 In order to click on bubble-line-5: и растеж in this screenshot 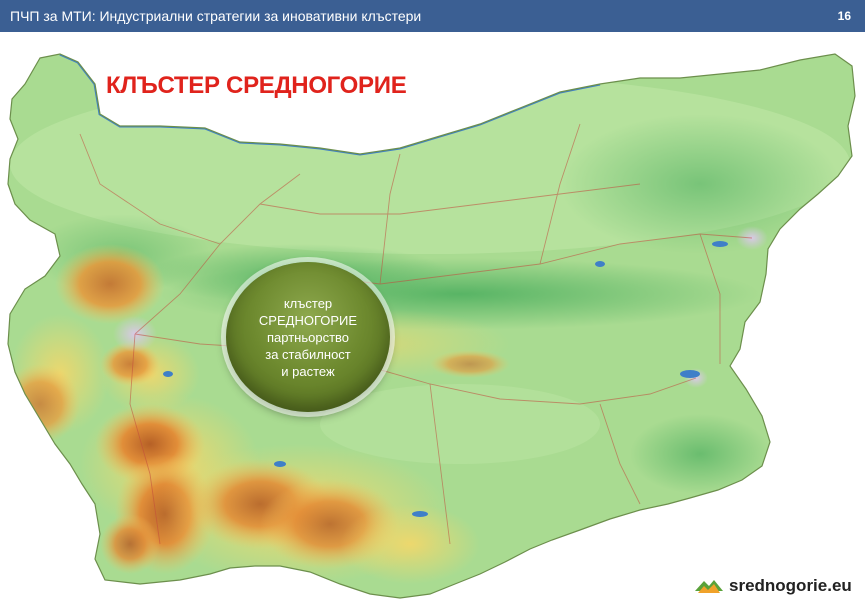, I will do `click(308, 371)`.